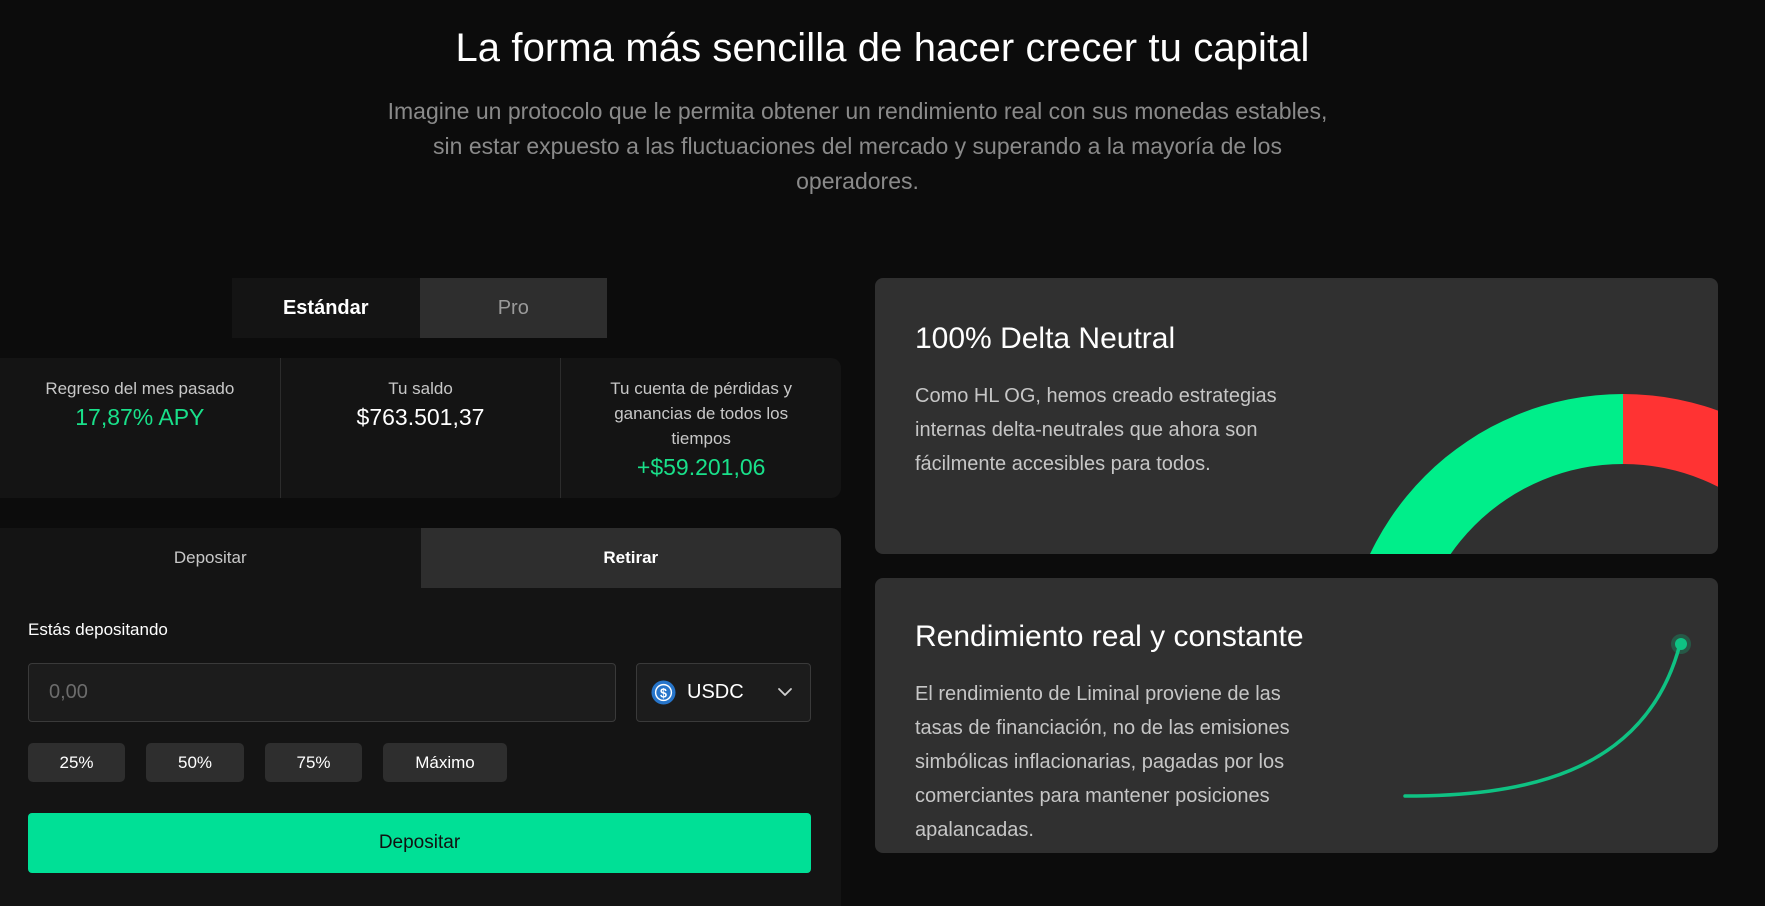 Image resolution: width=1765 pixels, height=906 pixels. Describe the element at coordinates (140, 417) in the screenshot. I see `stat-value: 17,87% APY` at that location.